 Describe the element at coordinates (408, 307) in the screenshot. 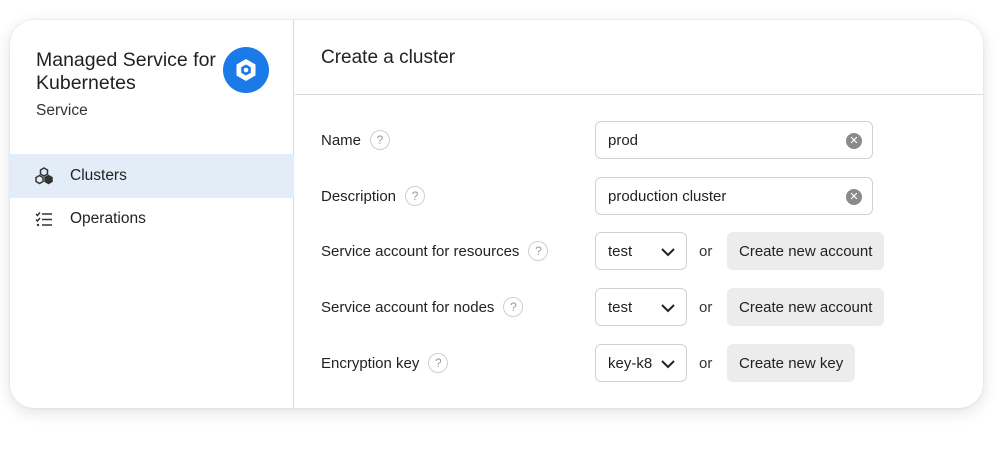

I see `sa-nodes-label: Service account for nodes` at that location.